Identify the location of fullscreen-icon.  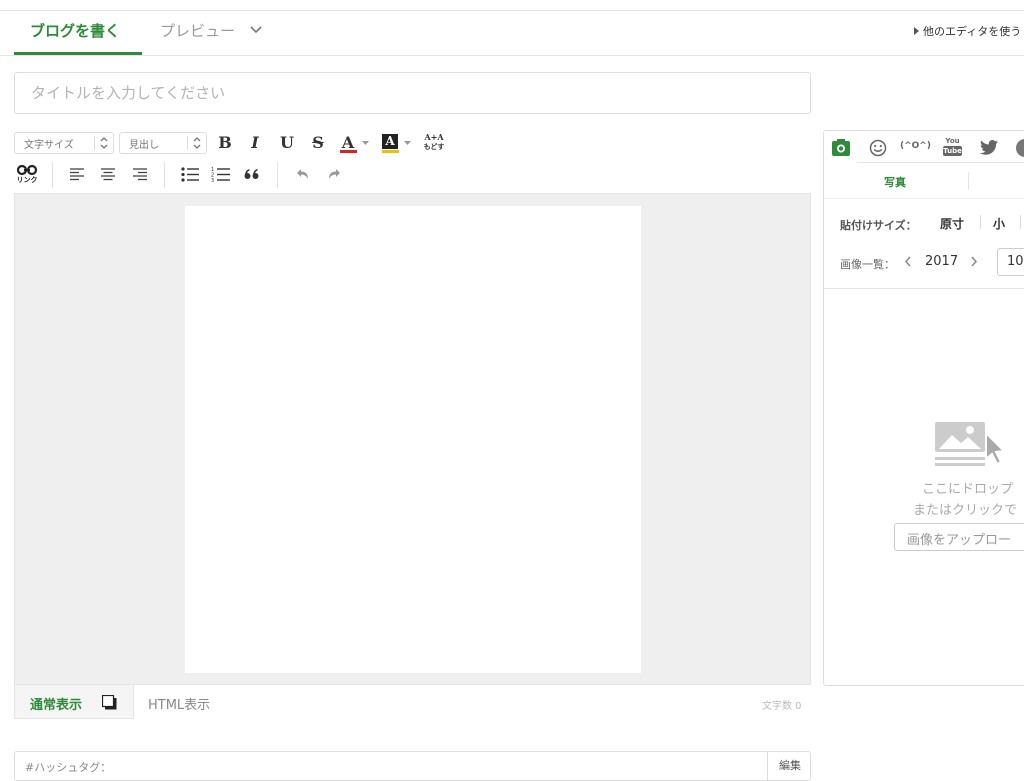
(109, 702).